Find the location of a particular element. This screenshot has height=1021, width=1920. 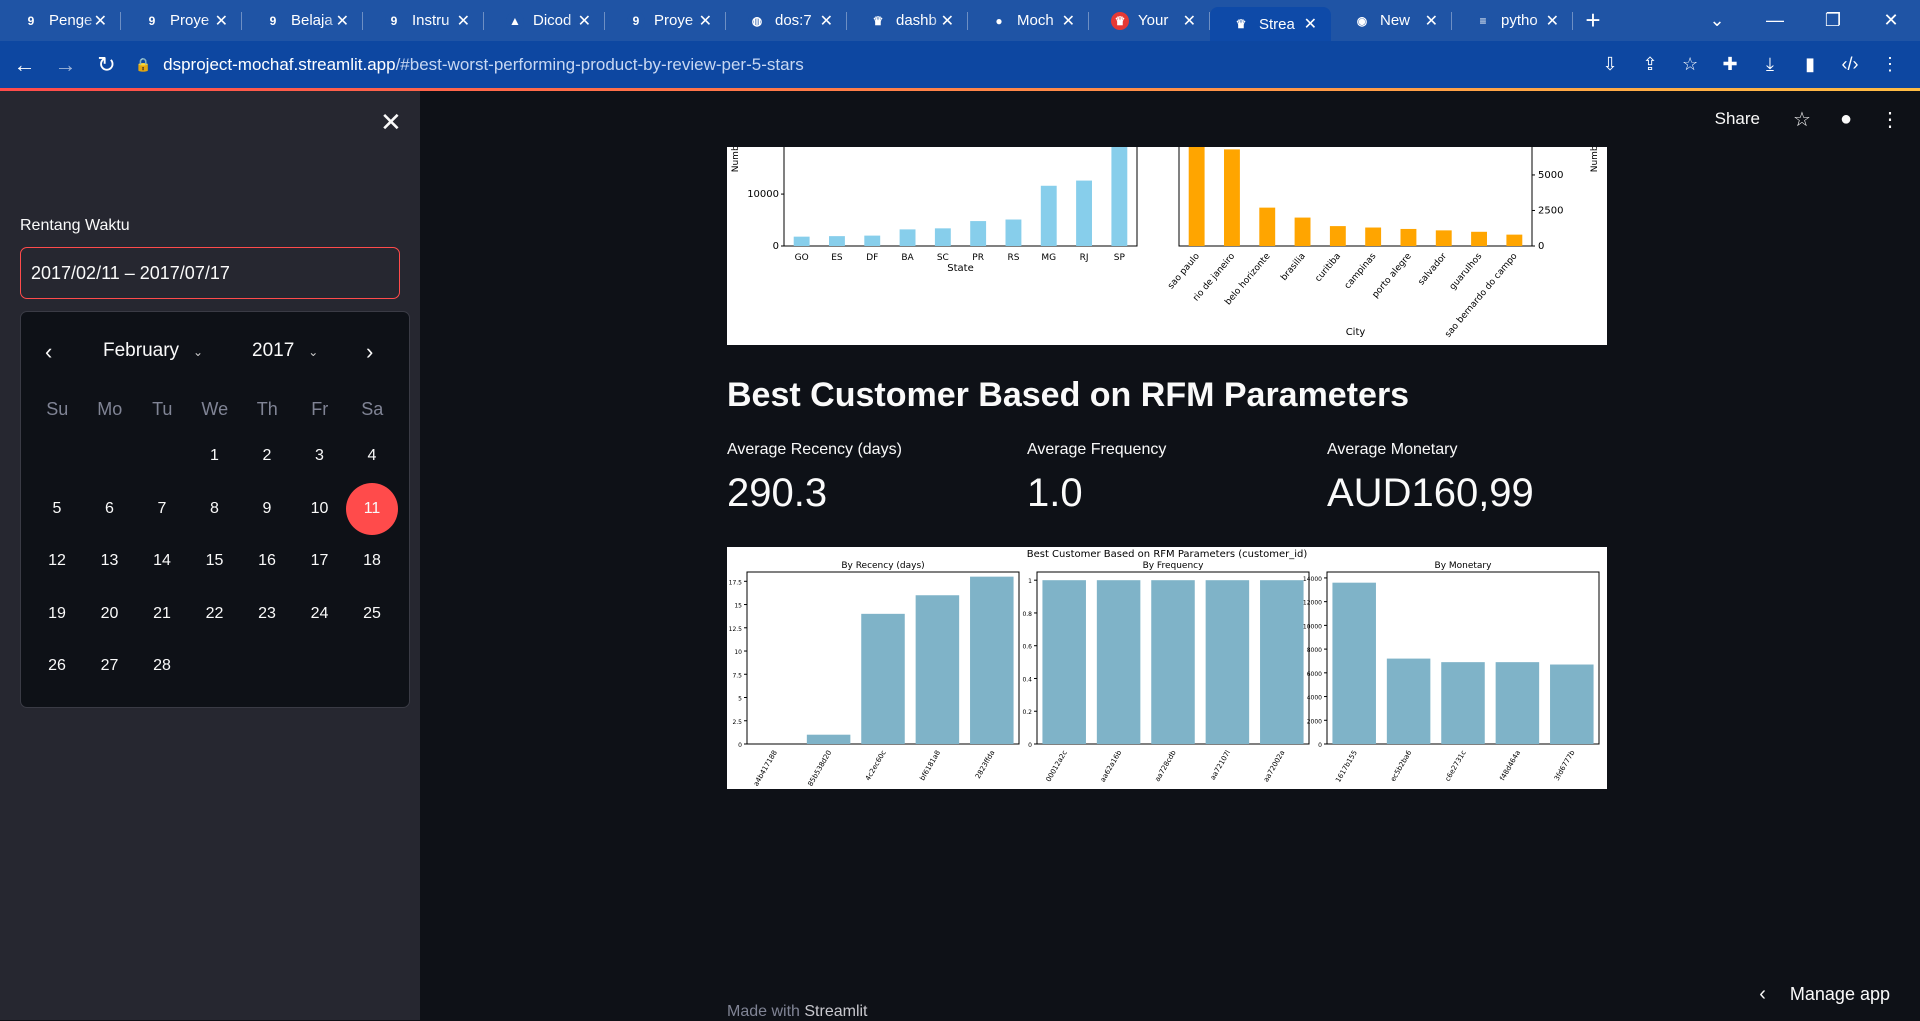

x-tick-label: brasilia is located at coordinates (1293, 267).